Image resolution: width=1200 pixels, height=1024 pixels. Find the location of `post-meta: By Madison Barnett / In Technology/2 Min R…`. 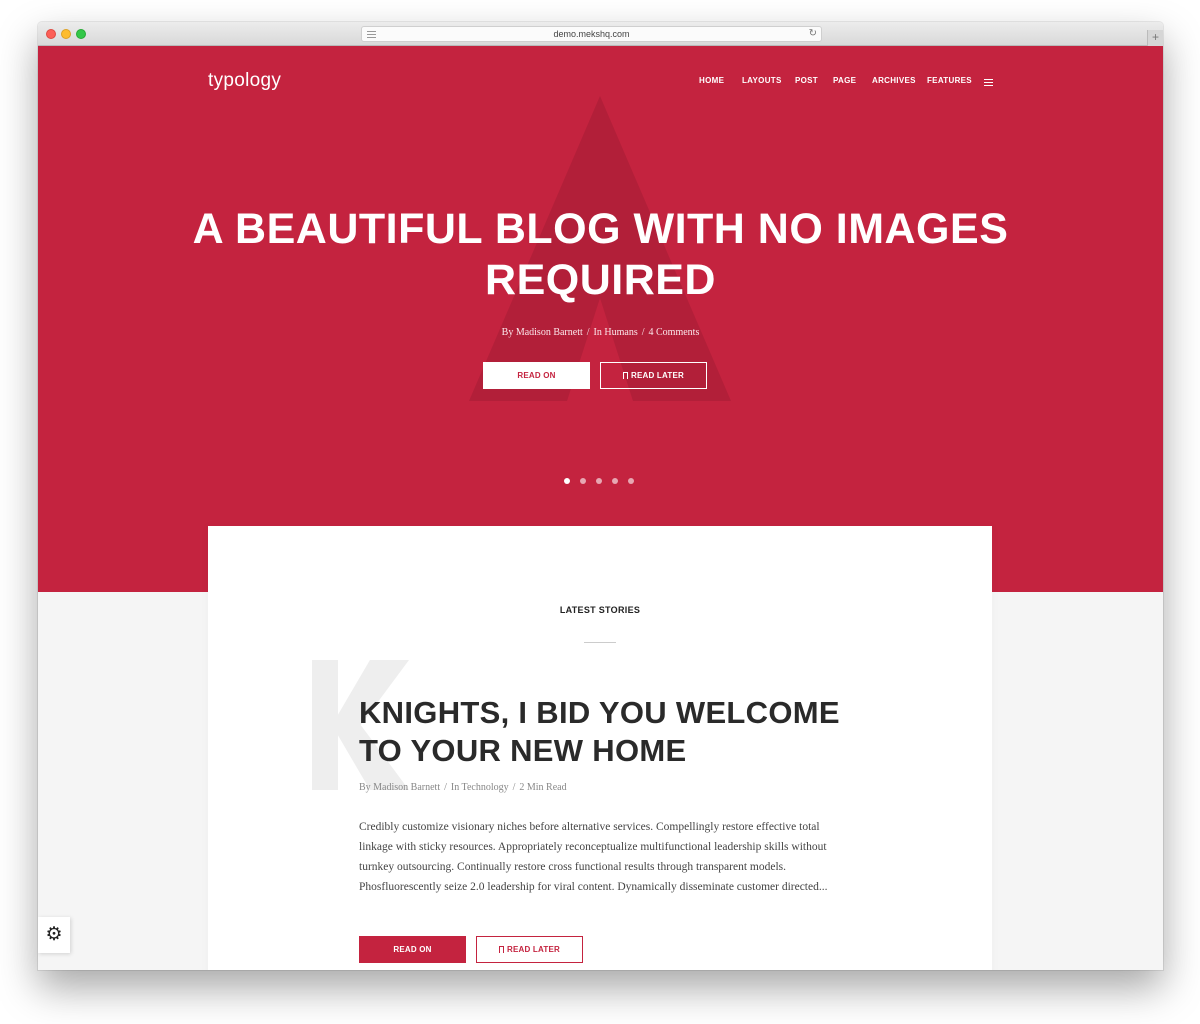

post-meta: By Madison Barnett / In Technology/2 Min R… is located at coordinates (463, 787).